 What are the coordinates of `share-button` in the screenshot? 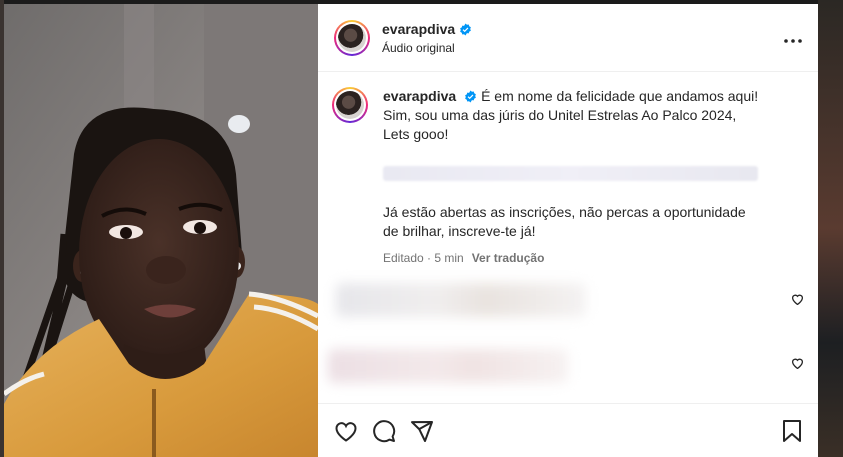 It's located at (422, 431).